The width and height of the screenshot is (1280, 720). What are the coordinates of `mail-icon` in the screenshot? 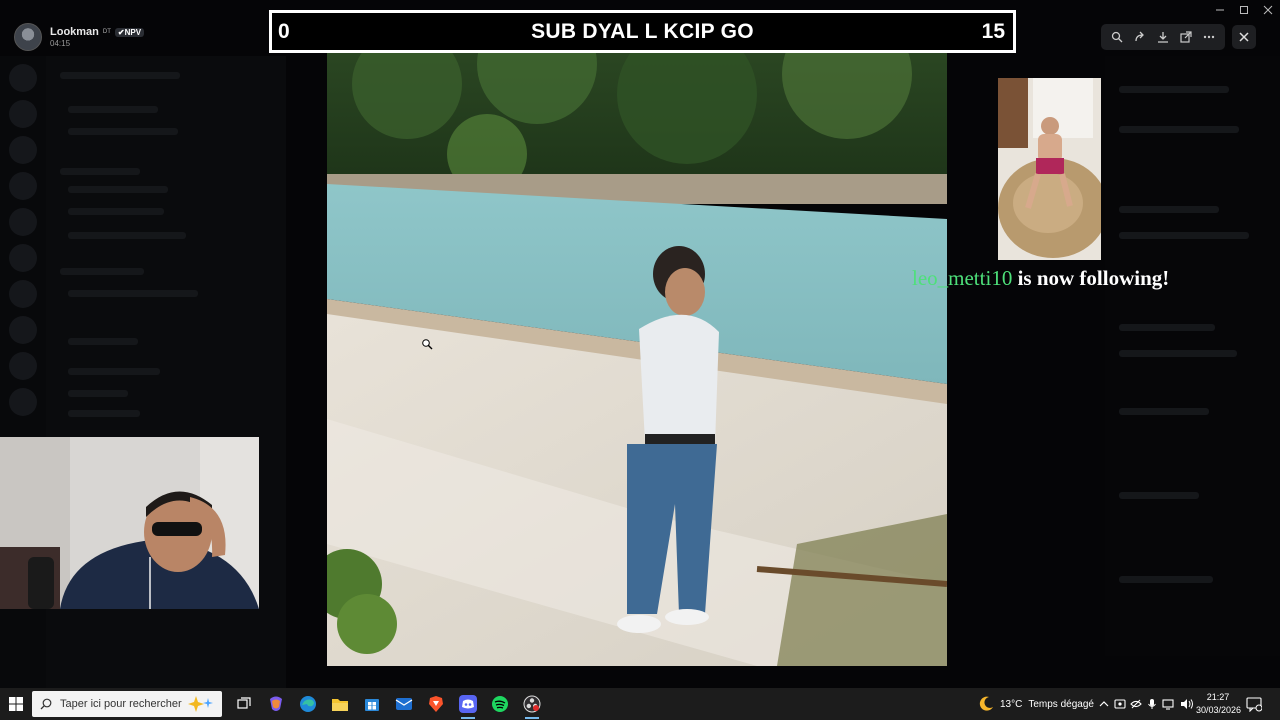 It's located at (404, 704).